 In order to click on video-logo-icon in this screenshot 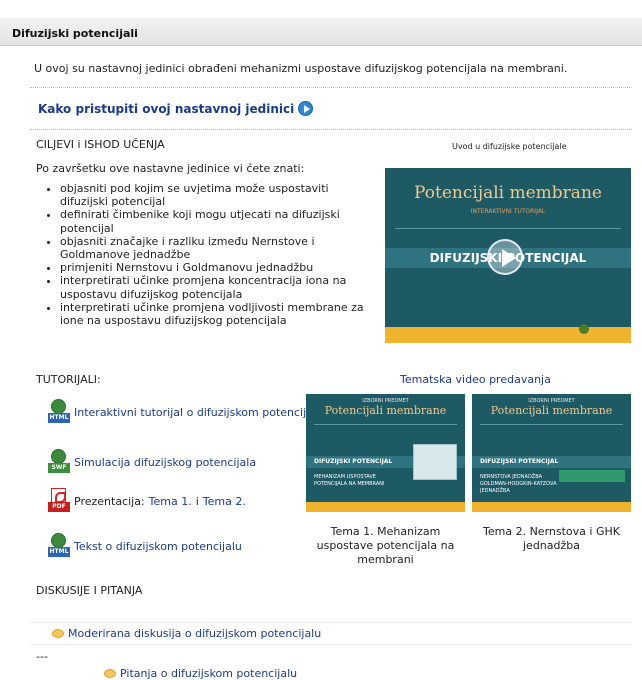, I will do `click(584, 329)`.